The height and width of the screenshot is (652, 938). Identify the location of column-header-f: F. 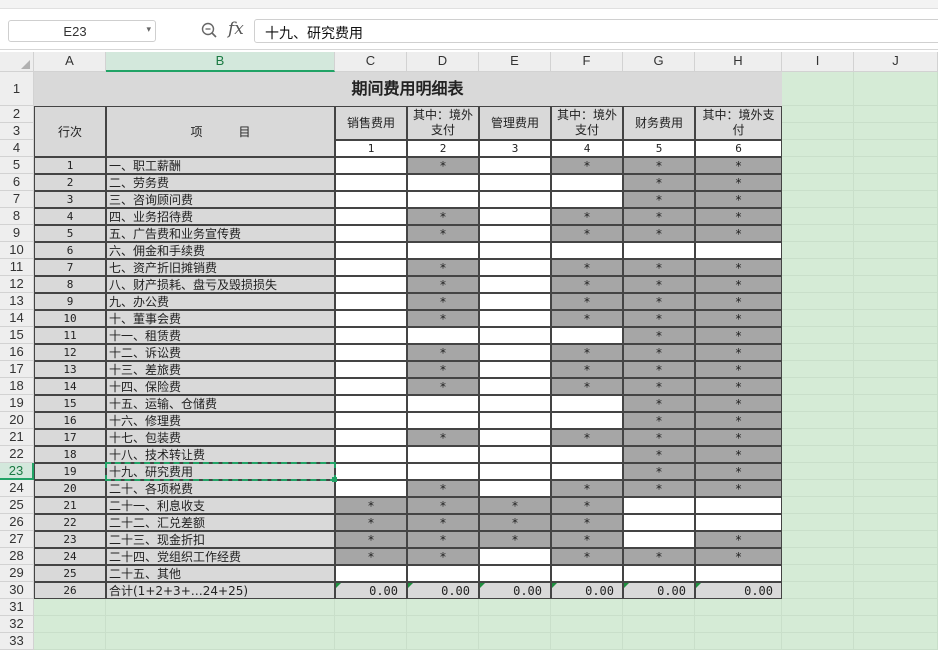
(587, 62).